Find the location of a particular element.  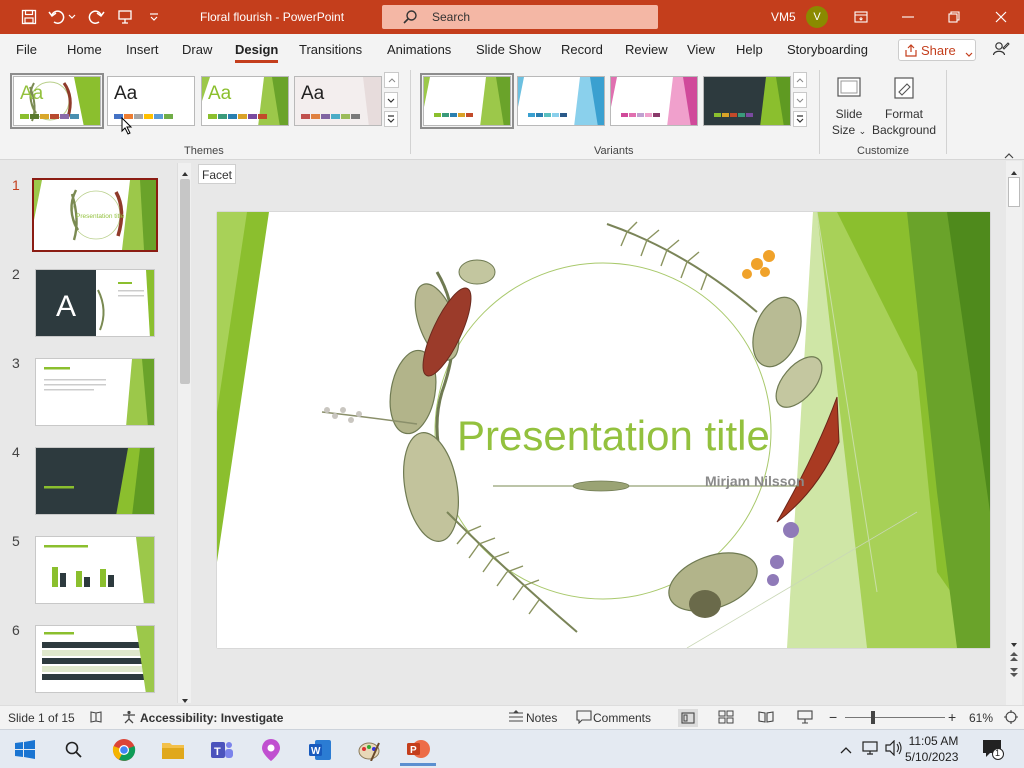

slide-thumbnail-2: A is located at coordinates (95, 303).